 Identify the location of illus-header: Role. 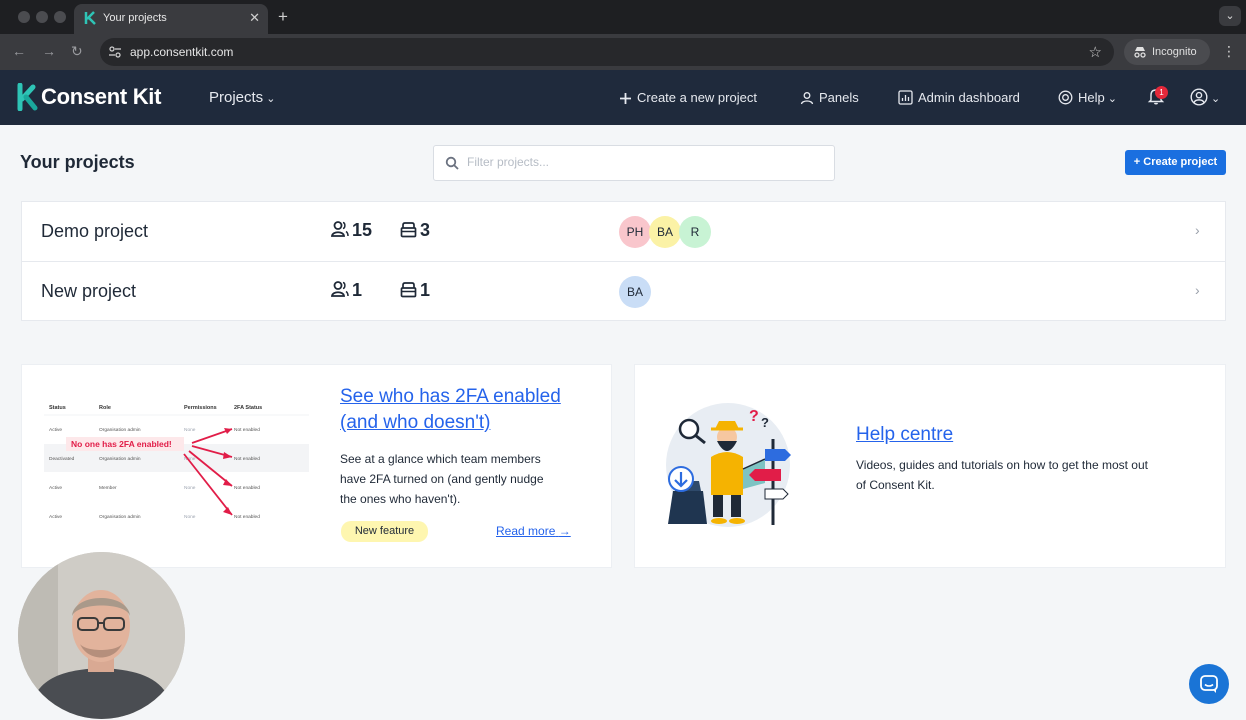
(105, 408).